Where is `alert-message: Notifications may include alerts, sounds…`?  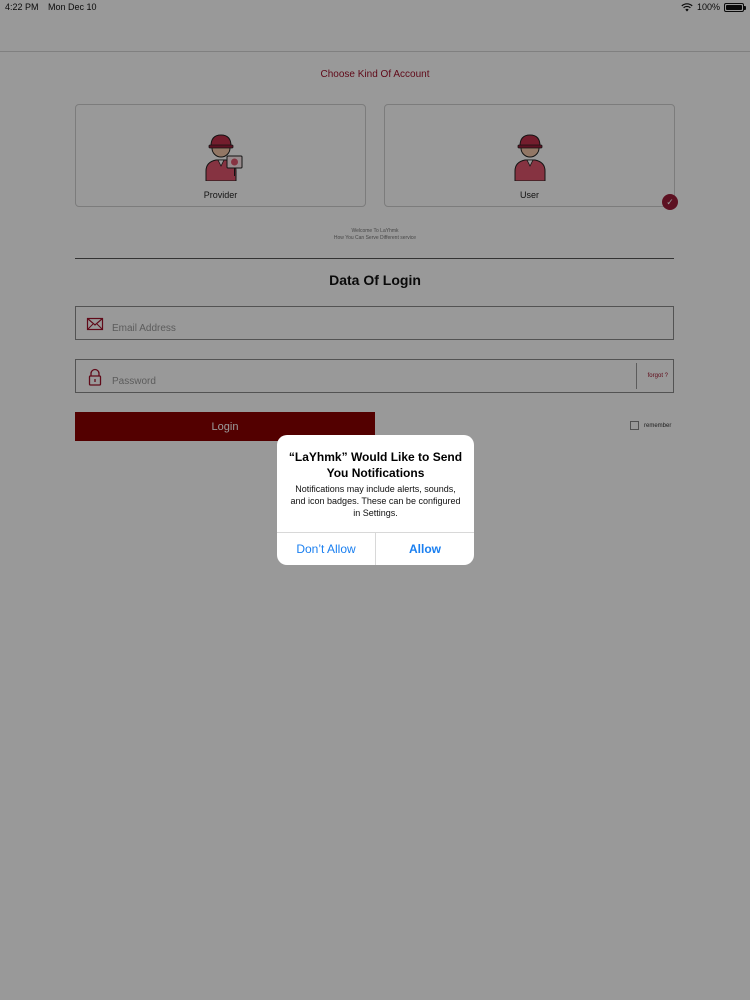 alert-message: Notifications may include alerts, sounds… is located at coordinates (375, 501).